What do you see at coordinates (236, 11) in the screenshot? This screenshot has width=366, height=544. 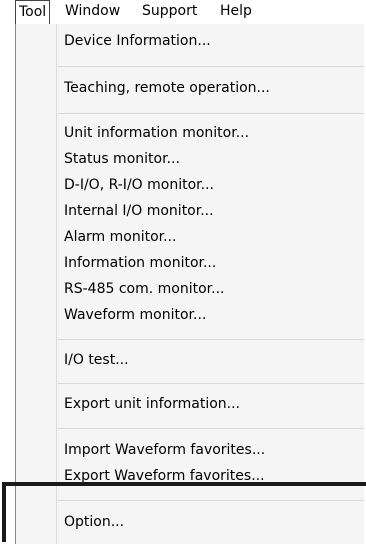 I see `menu-help: Help` at bounding box center [236, 11].